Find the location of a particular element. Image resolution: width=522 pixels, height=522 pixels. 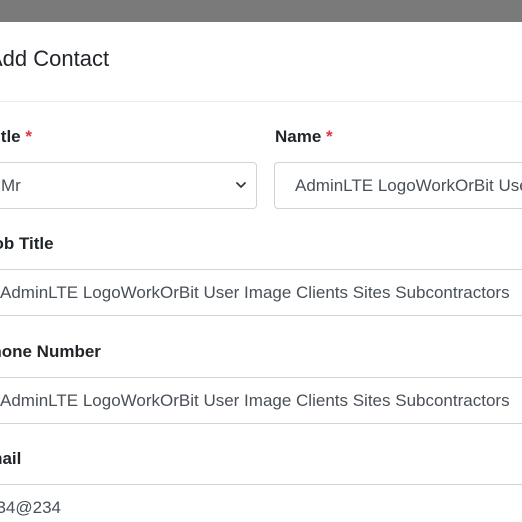

email-input: 234@234 is located at coordinates (261, 503).